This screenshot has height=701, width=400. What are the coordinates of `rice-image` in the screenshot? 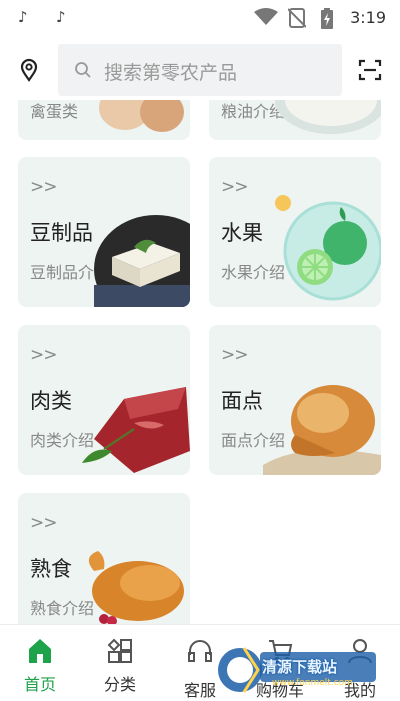 It's located at (328, 117).